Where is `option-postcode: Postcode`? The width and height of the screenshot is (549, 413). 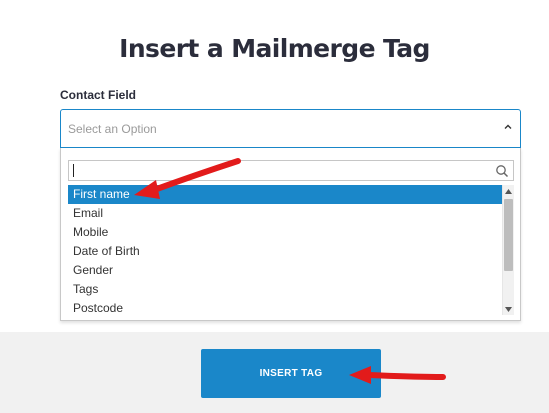 option-postcode: Postcode is located at coordinates (285, 307).